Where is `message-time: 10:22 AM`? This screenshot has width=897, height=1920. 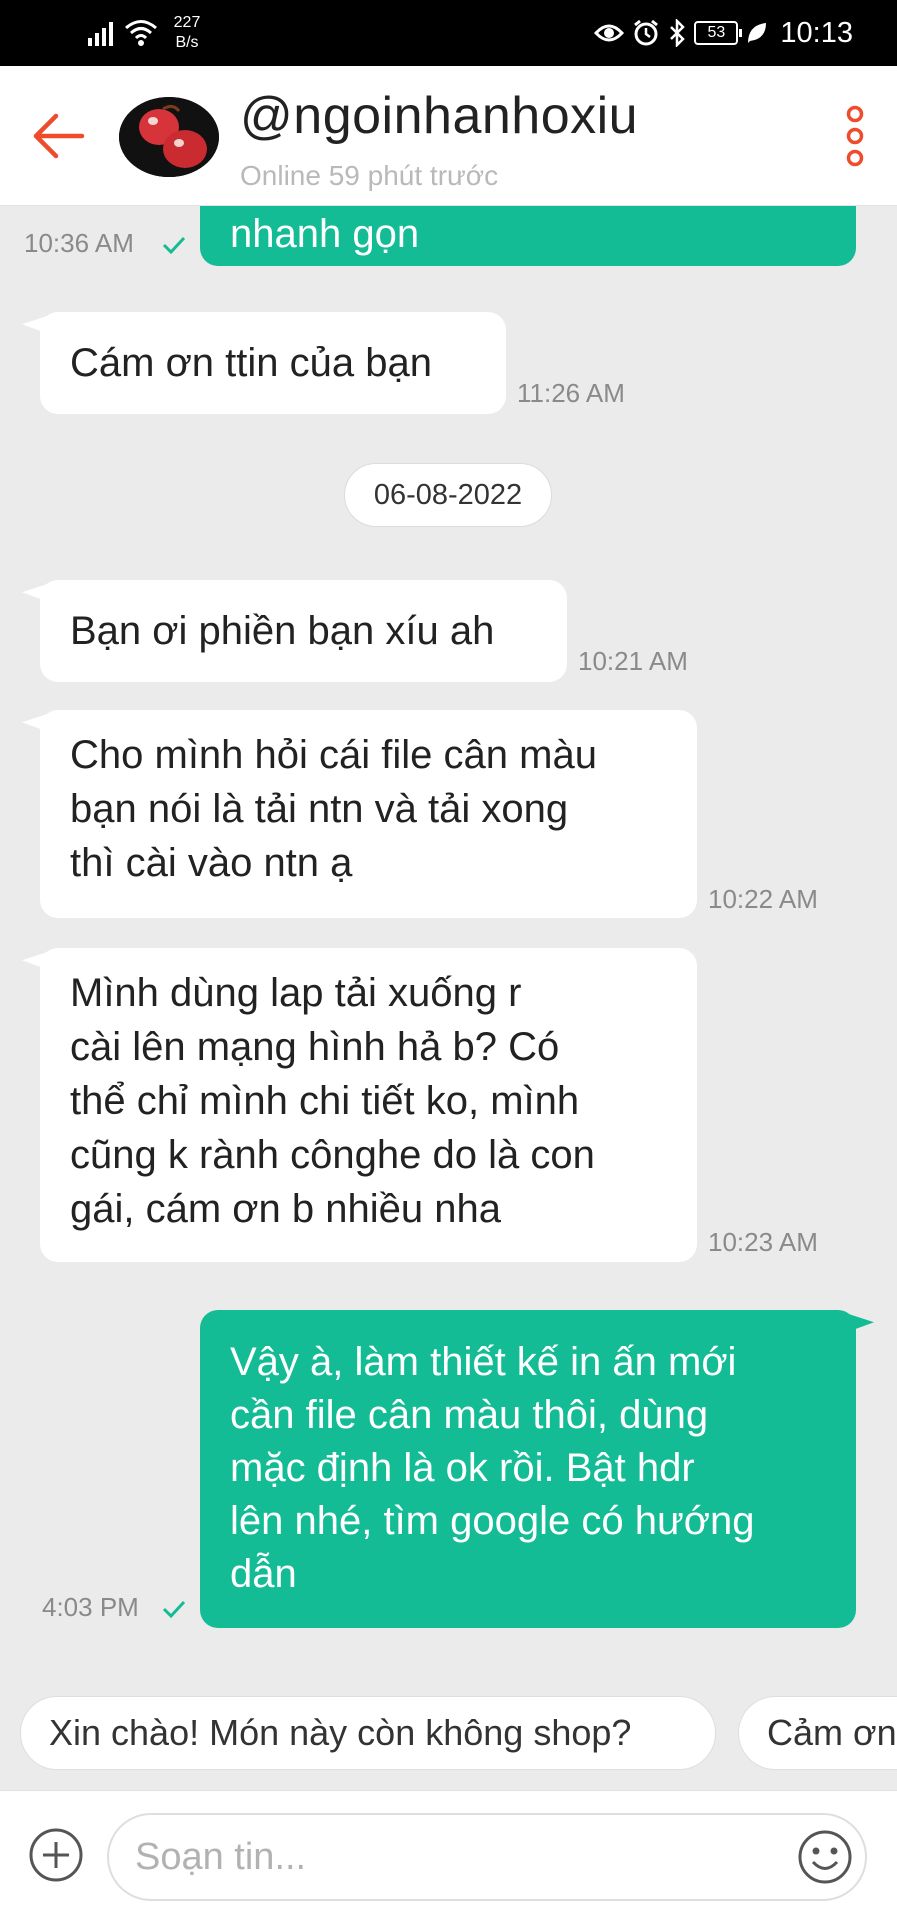
message-time: 10:22 AM is located at coordinates (763, 899).